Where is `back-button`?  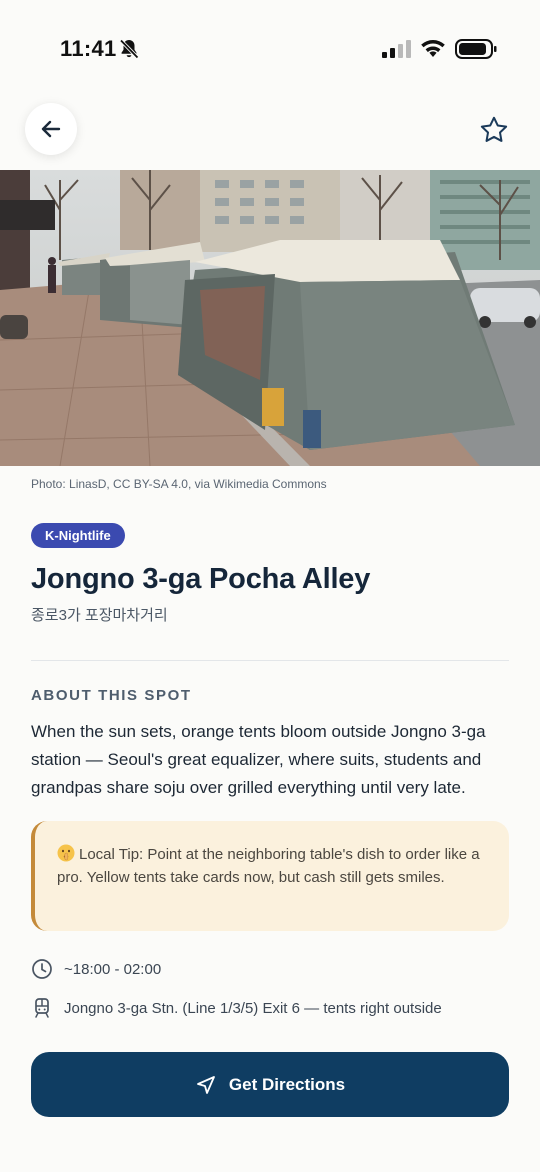
back-button is located at coordinates (51, 129).